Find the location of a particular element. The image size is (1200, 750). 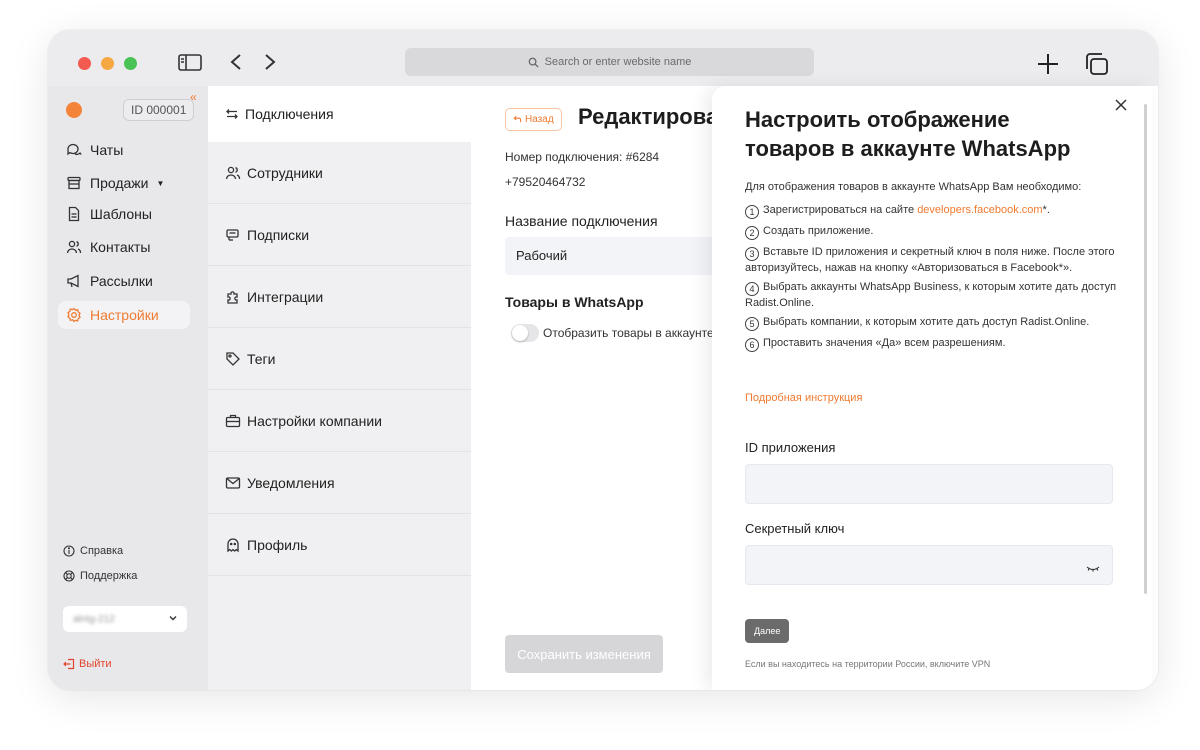

next-button: Далее is located at coordinates (767, 631).